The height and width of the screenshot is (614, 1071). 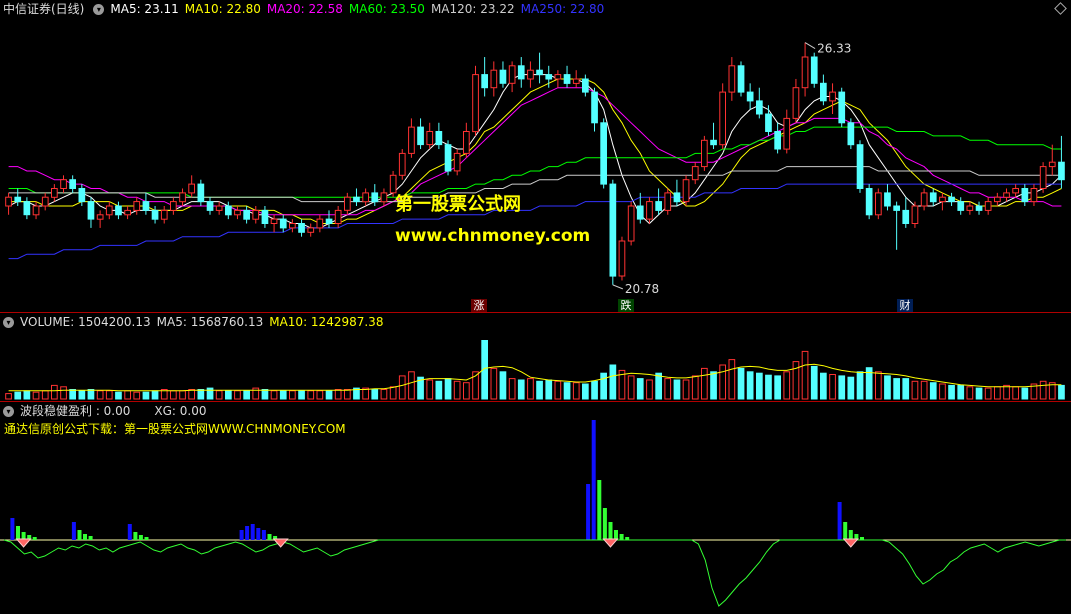 I want to click on volume-ma5: MA5: 1568760.13, so click(x=210, y=322).